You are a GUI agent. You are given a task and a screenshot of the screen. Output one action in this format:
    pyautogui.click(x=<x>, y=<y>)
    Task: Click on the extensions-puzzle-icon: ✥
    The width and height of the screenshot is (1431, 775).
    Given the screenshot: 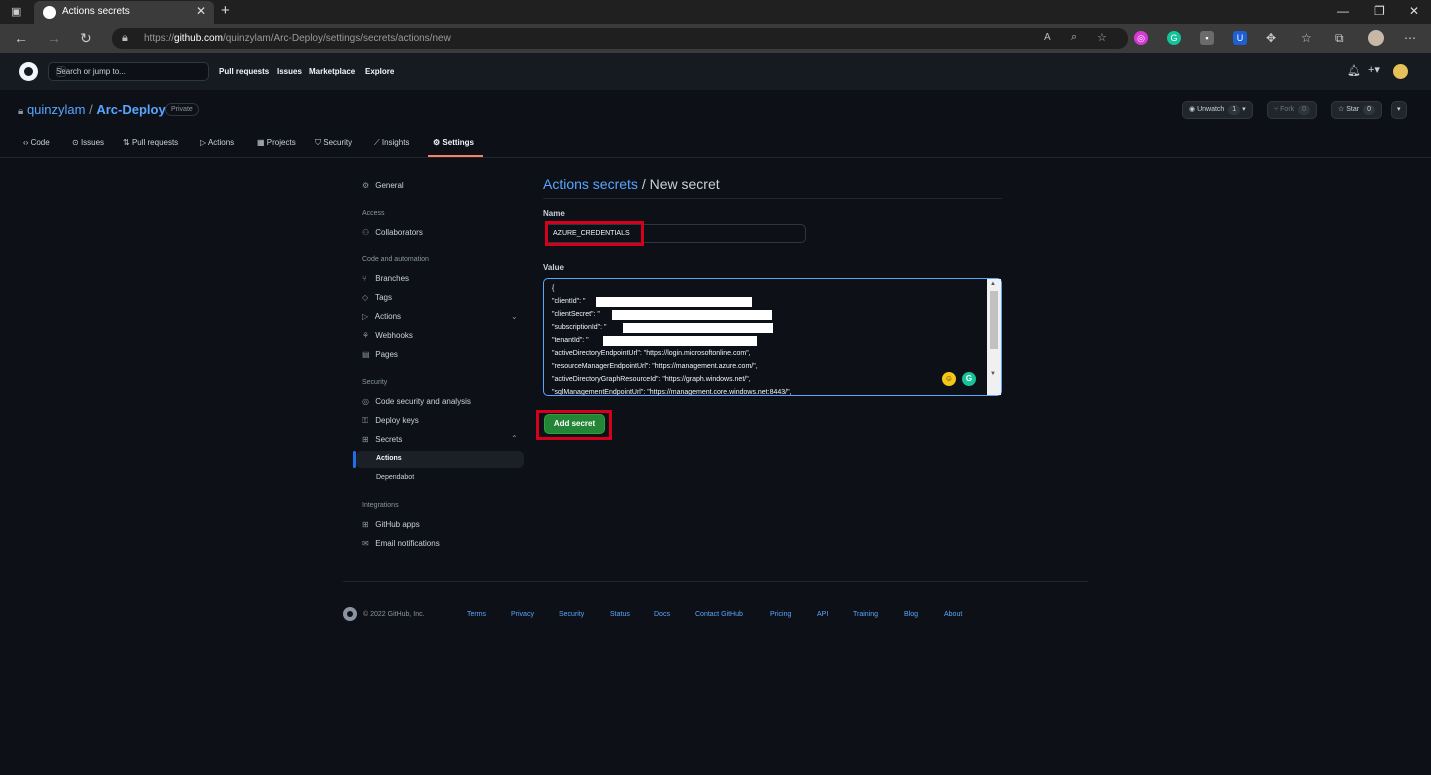 What is the action you would take?
    pyautogui.click(x=1271, y=38)
    